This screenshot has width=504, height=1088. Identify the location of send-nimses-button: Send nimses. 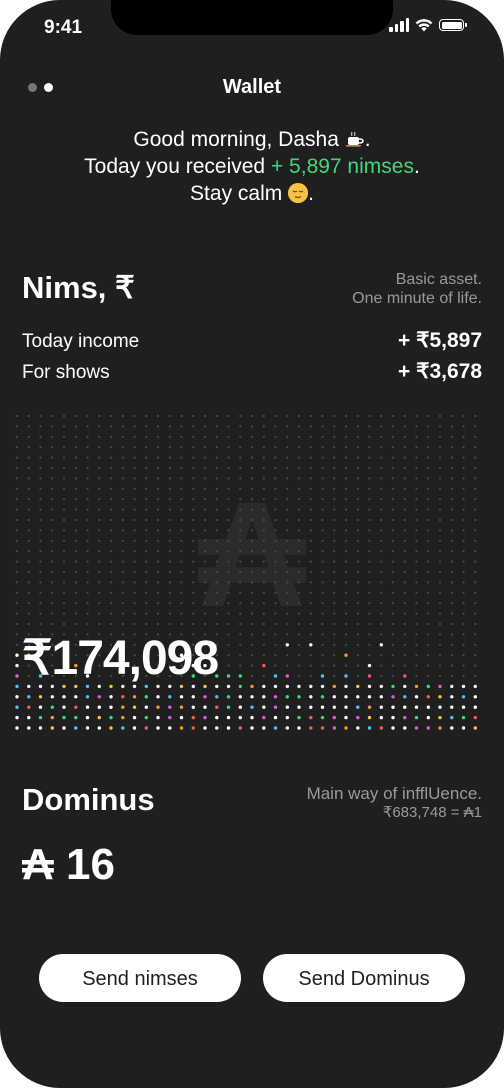
(140, 978).